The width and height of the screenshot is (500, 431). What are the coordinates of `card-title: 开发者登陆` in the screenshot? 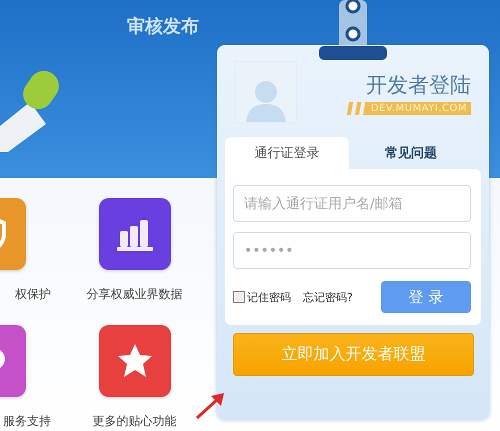 It's located at (418, 85).